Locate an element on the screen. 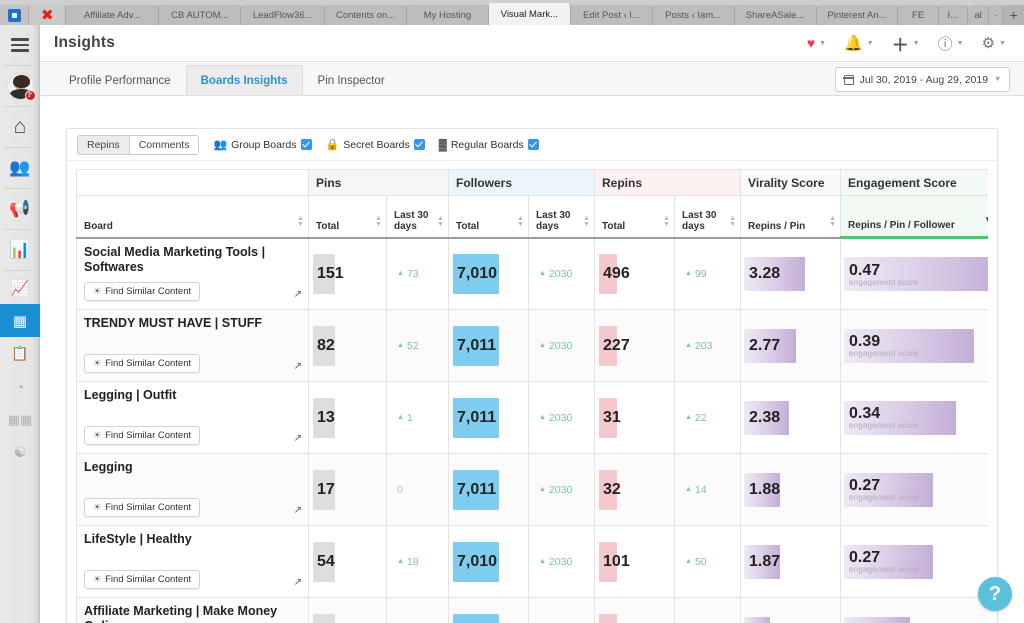 Image resolution: width=1024 pixels, height=623 pixels. tab-boards-insights: Boards Insights is located at coordinates (244, 80).